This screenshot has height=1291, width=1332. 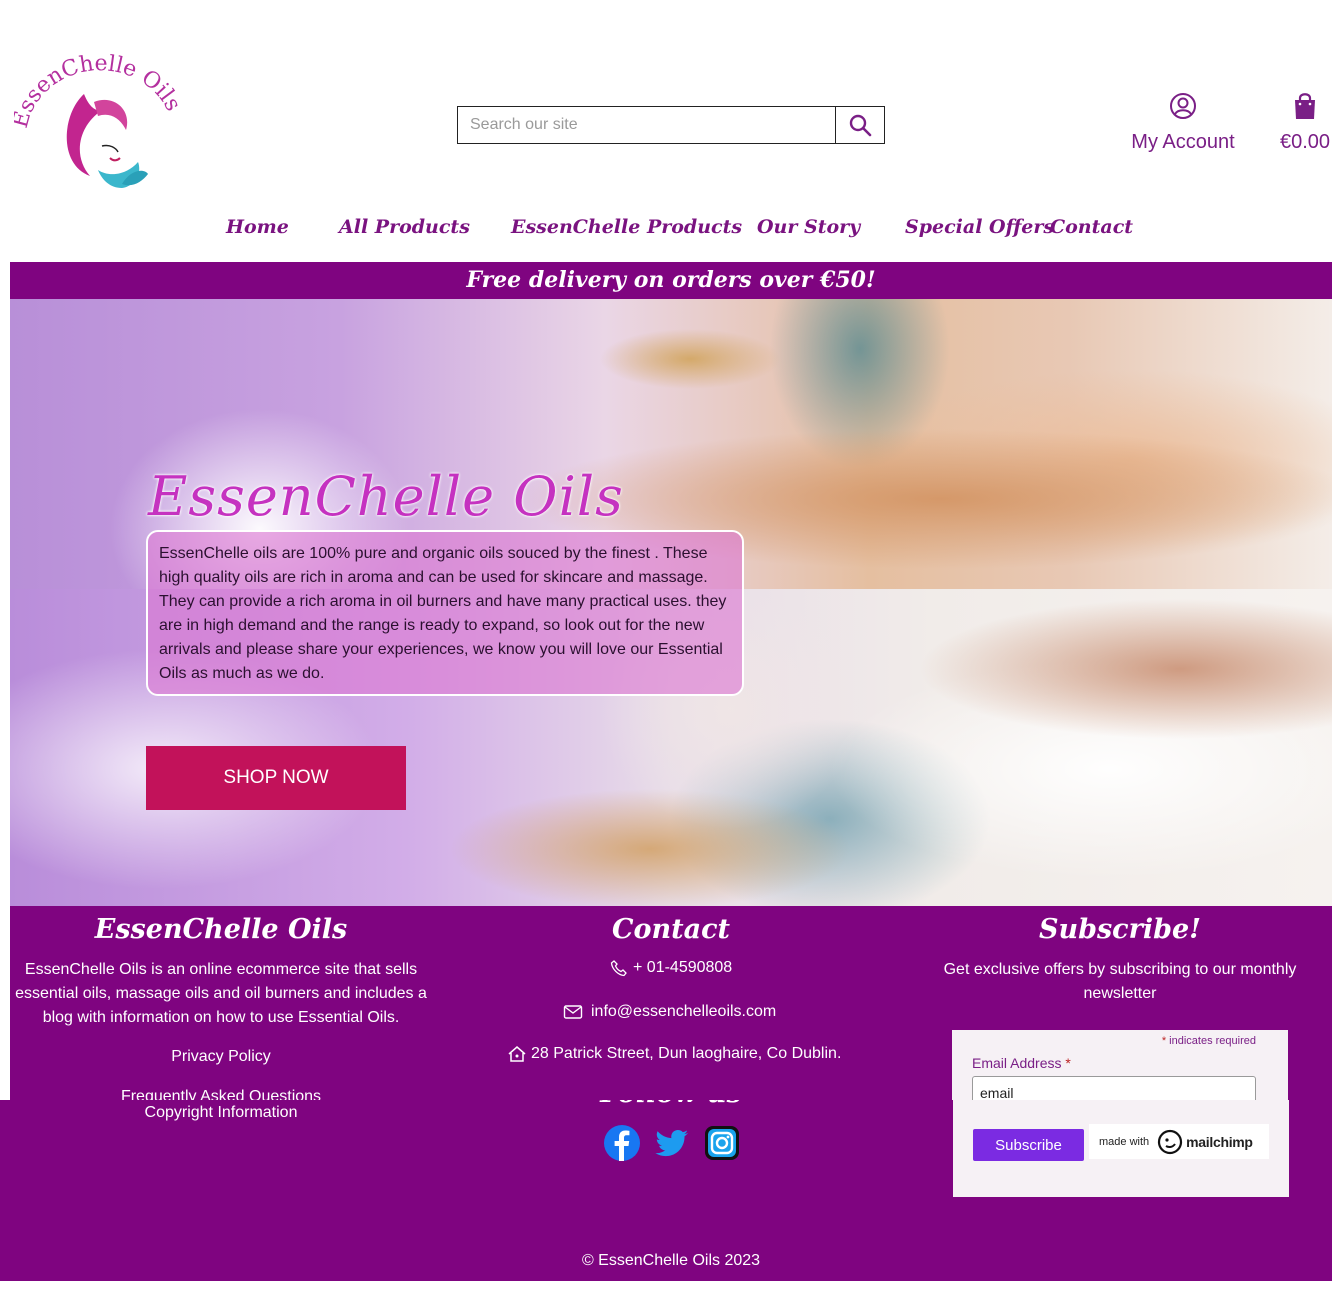 What do you see at coordinates (671, 280) in the screenshot?
I see `free-delivery-banner: Free delivery on orders over €50!` at bounding box center [671, 280].